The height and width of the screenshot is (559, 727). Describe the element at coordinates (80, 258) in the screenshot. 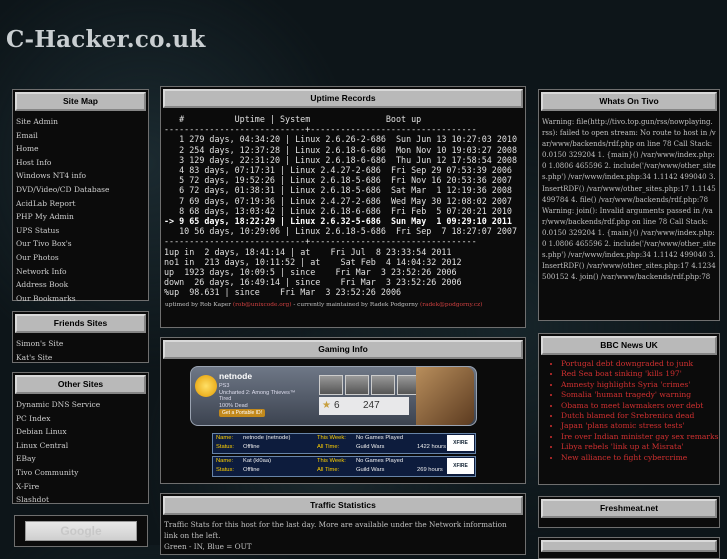

I see `sitemap-link: Our Photos` at that location.